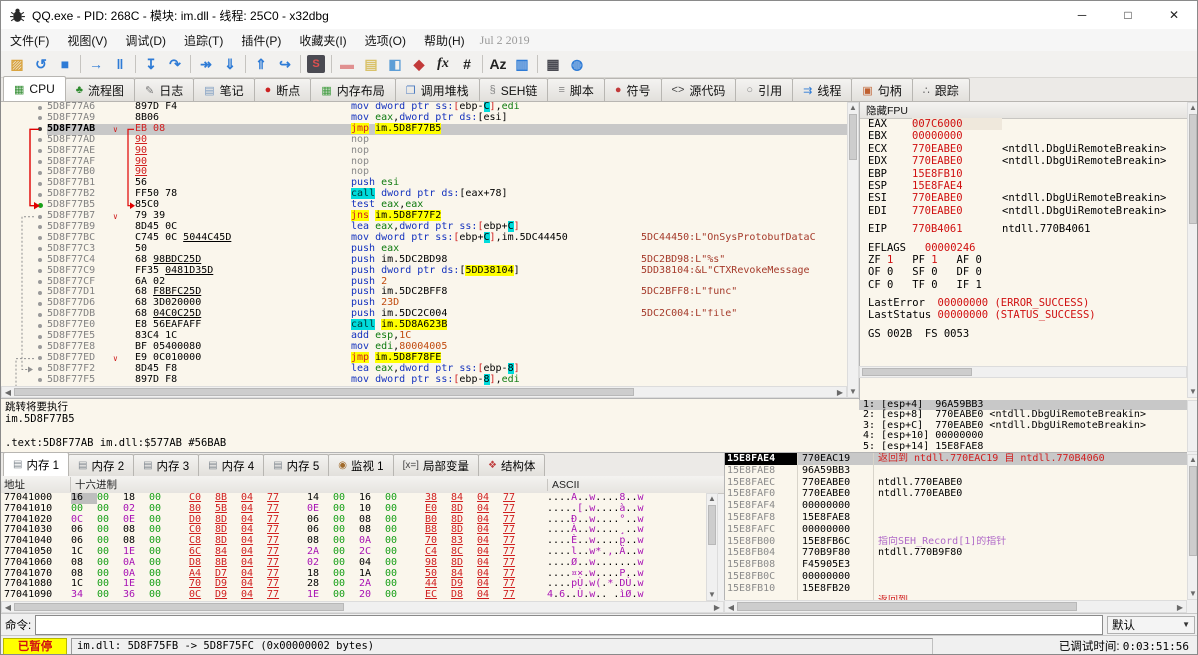 Image resolution: width=1198 pixels, height=655 pixels. What do you see at coordinates (1024, 211) in the screenshot?
I see `register-row: EDI 770EABE0 <ntdll.DbgUiRemoteBreakin>` at bounding box center [1024, 211].